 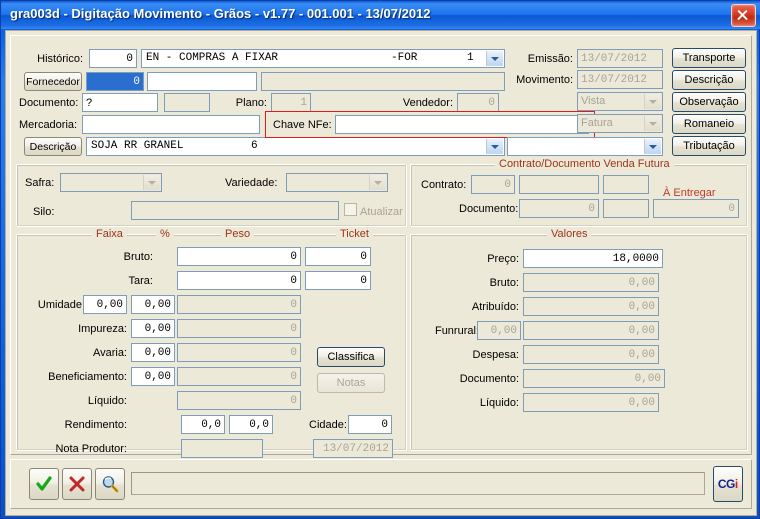 I want to click on despesa-input, so click(x=591, y=354).